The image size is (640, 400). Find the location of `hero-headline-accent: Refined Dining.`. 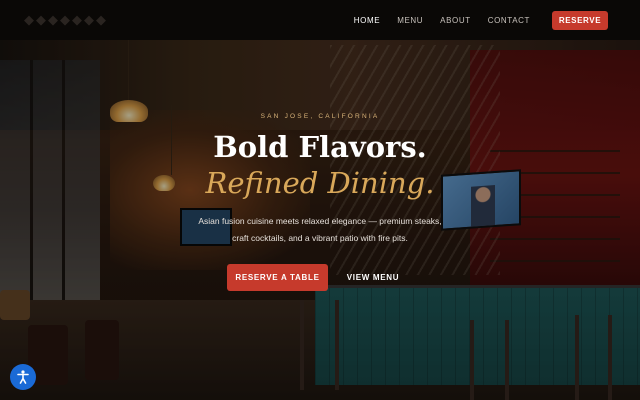

hero-headline-accent: Refined Dining. is located at coordinates (320, 183).